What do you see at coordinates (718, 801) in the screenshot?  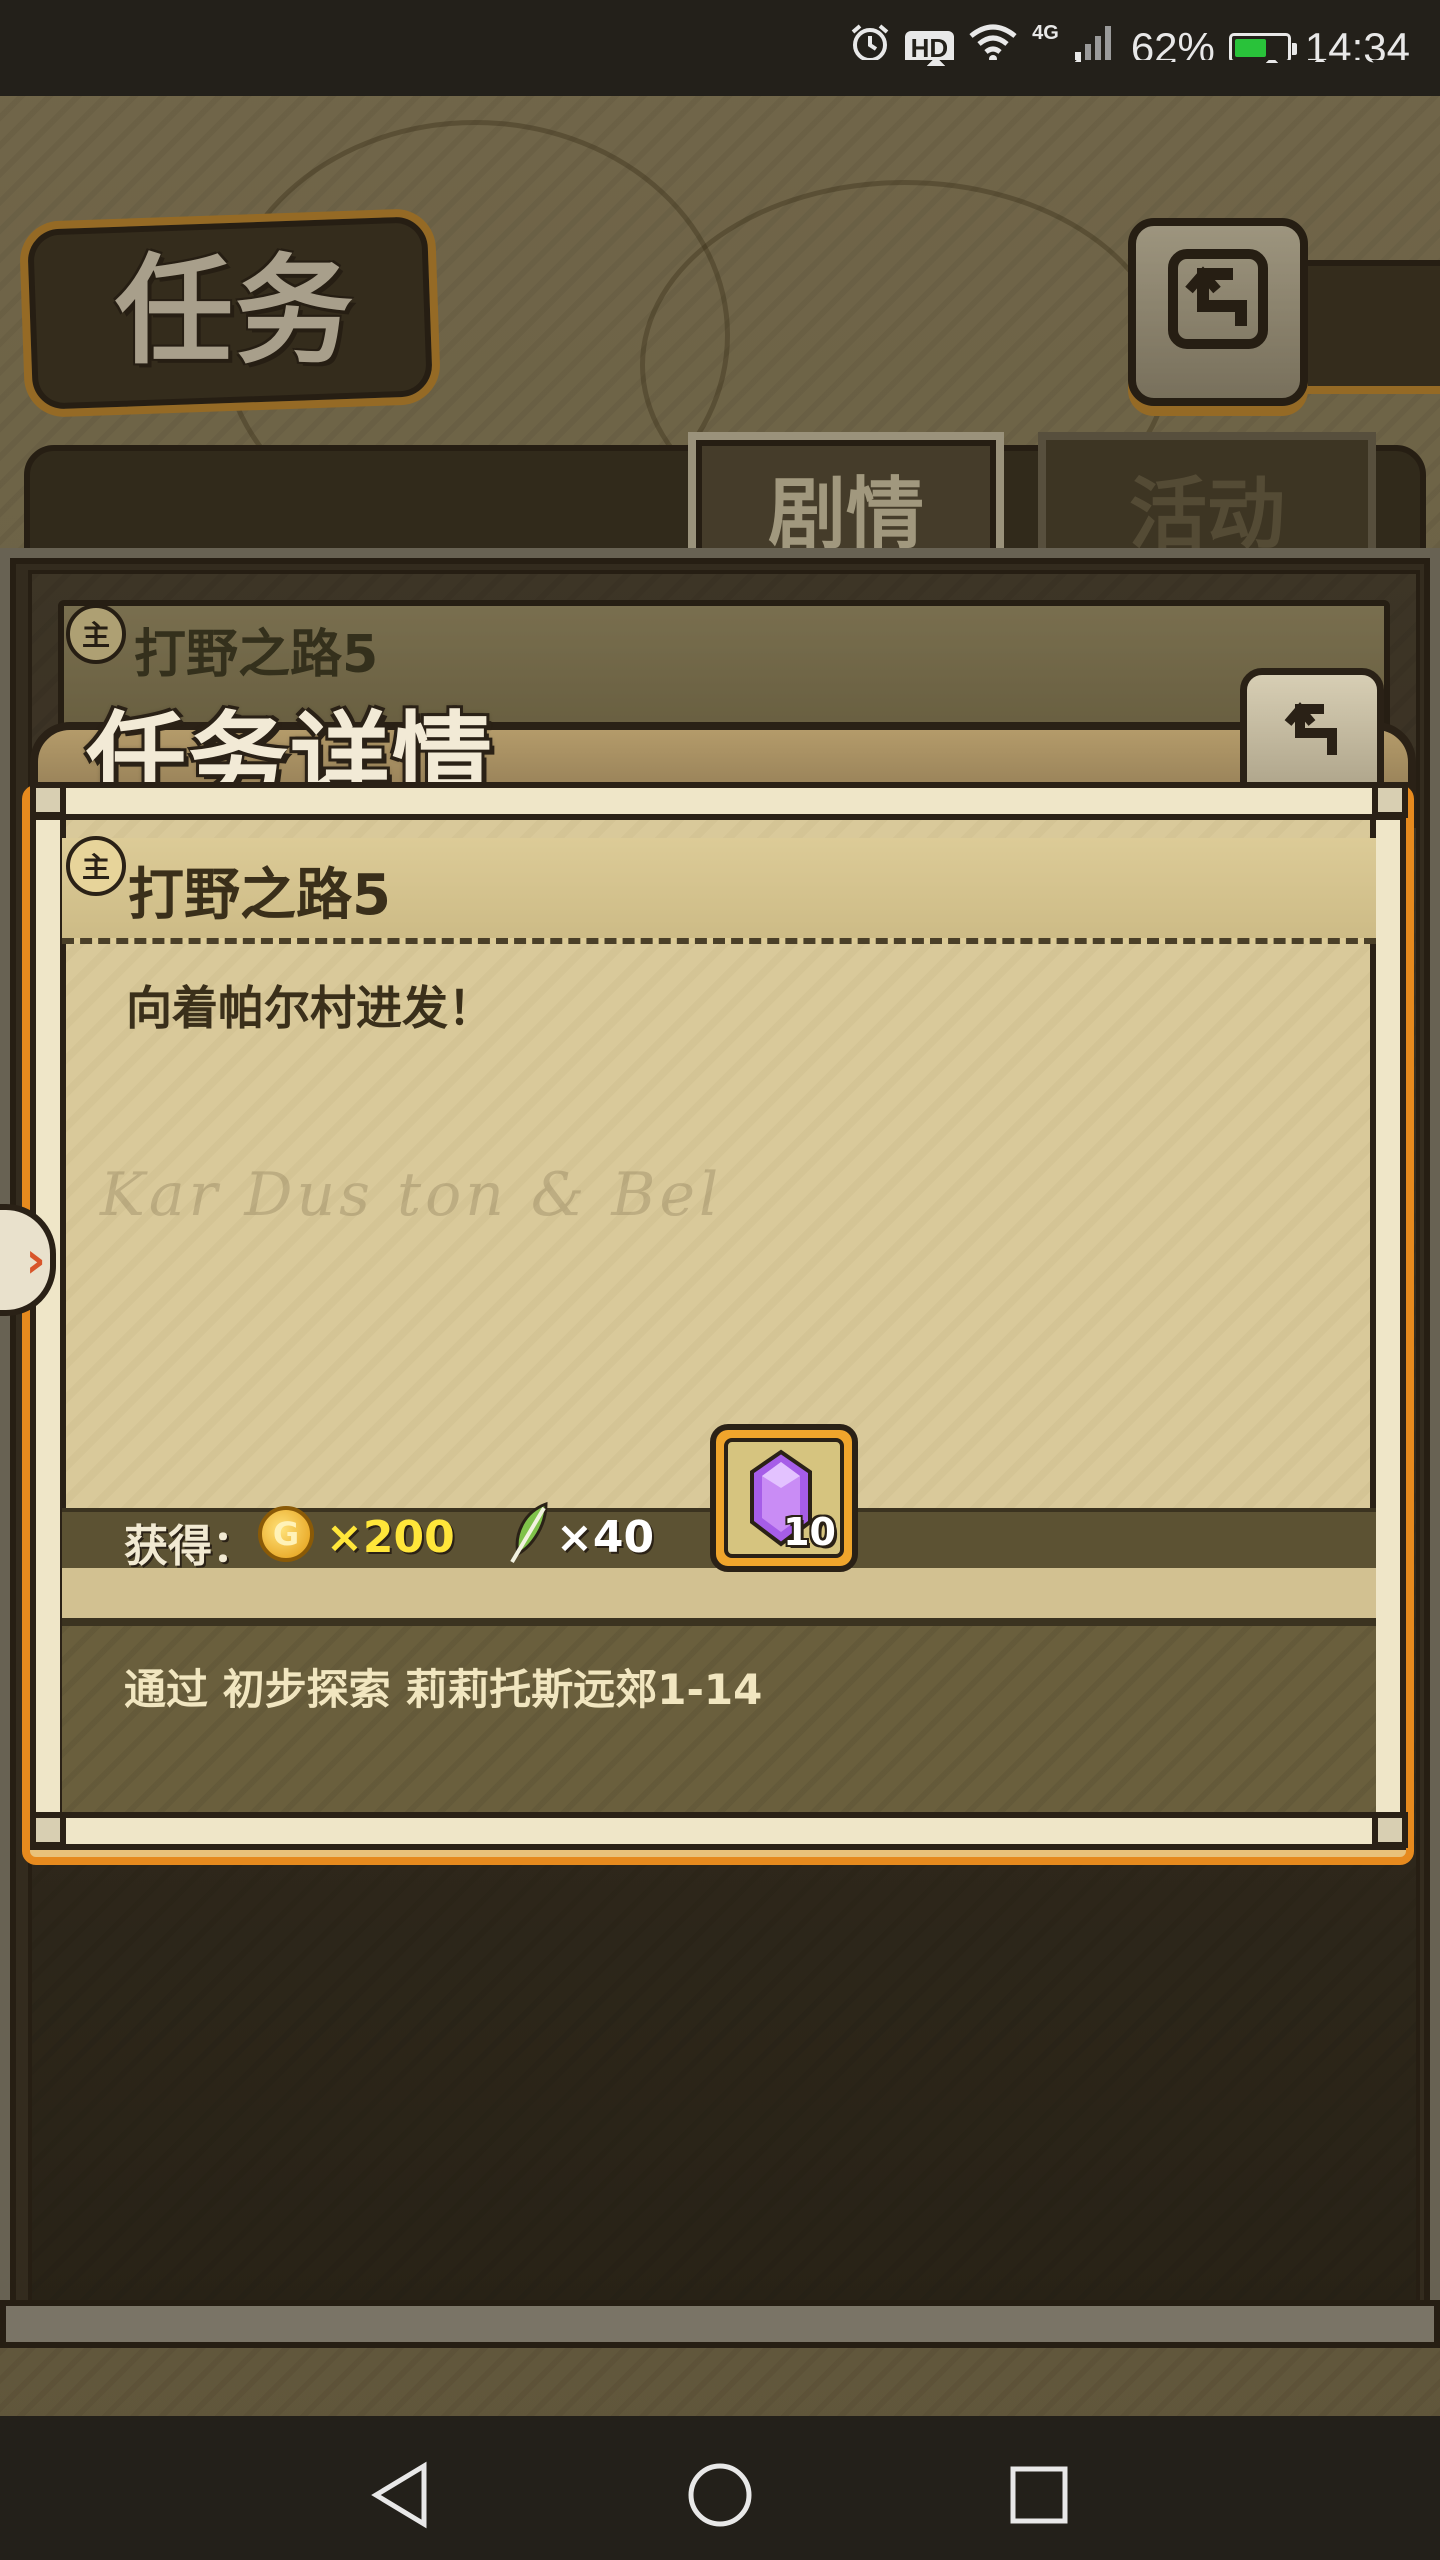 I see `dialog-top-rail` at bounding box center [718, 801].